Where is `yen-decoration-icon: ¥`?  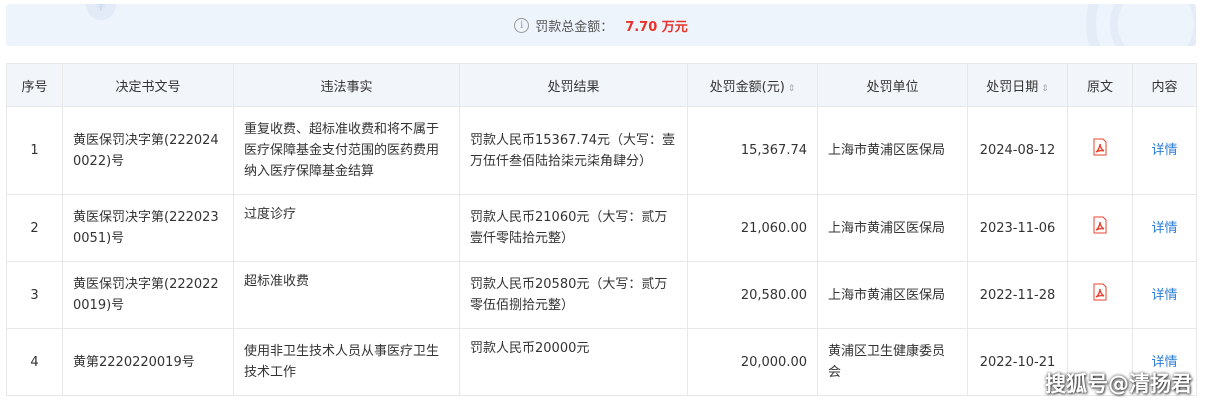 yen-decoration-icon: ¥ is located at coordinates (101, 12).